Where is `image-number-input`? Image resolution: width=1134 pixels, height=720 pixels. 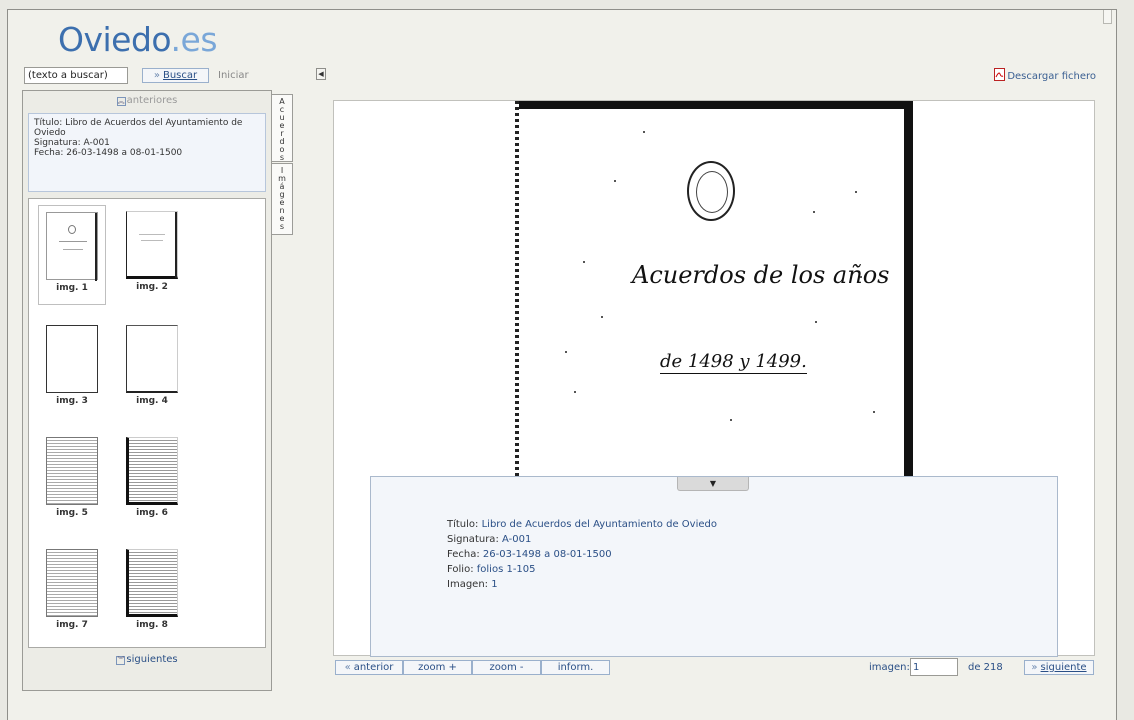
image-number-input is located at coordinates (934, 667).